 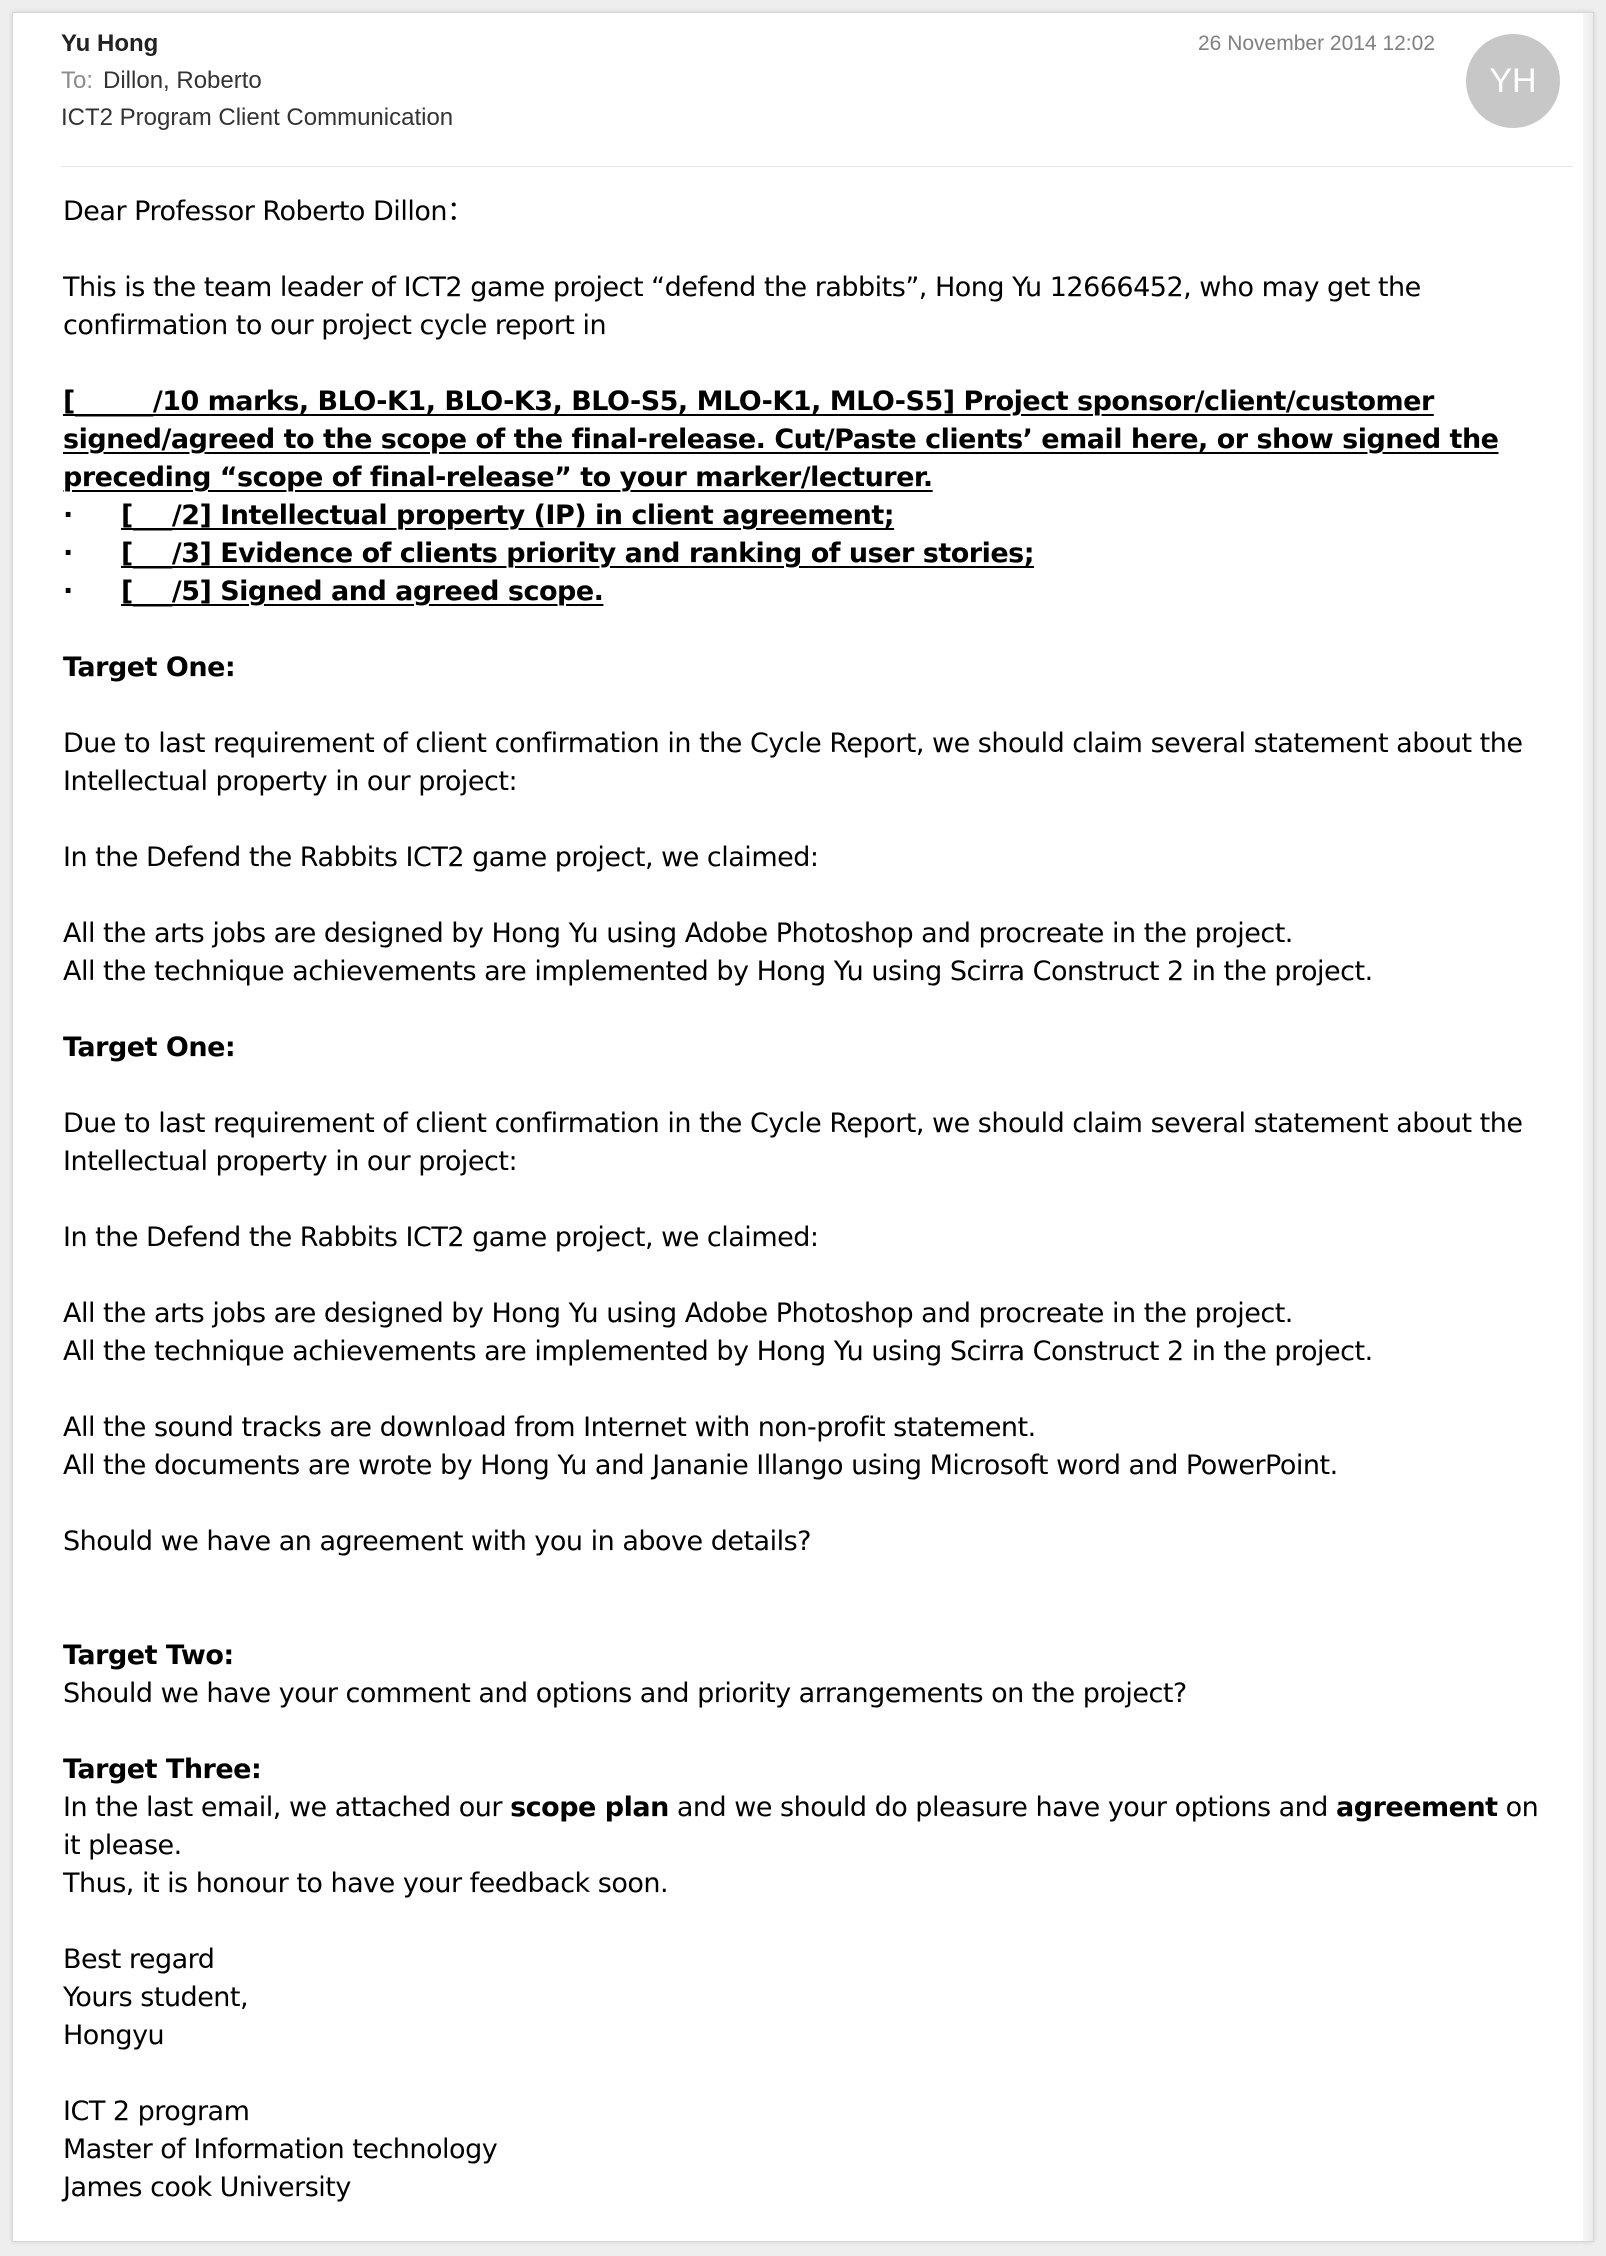 What do you see at coordinates (589, 1807) in the screenshot?
I see `scope-plan-emphasis: scope plan` at bounding box center [589, 1807].